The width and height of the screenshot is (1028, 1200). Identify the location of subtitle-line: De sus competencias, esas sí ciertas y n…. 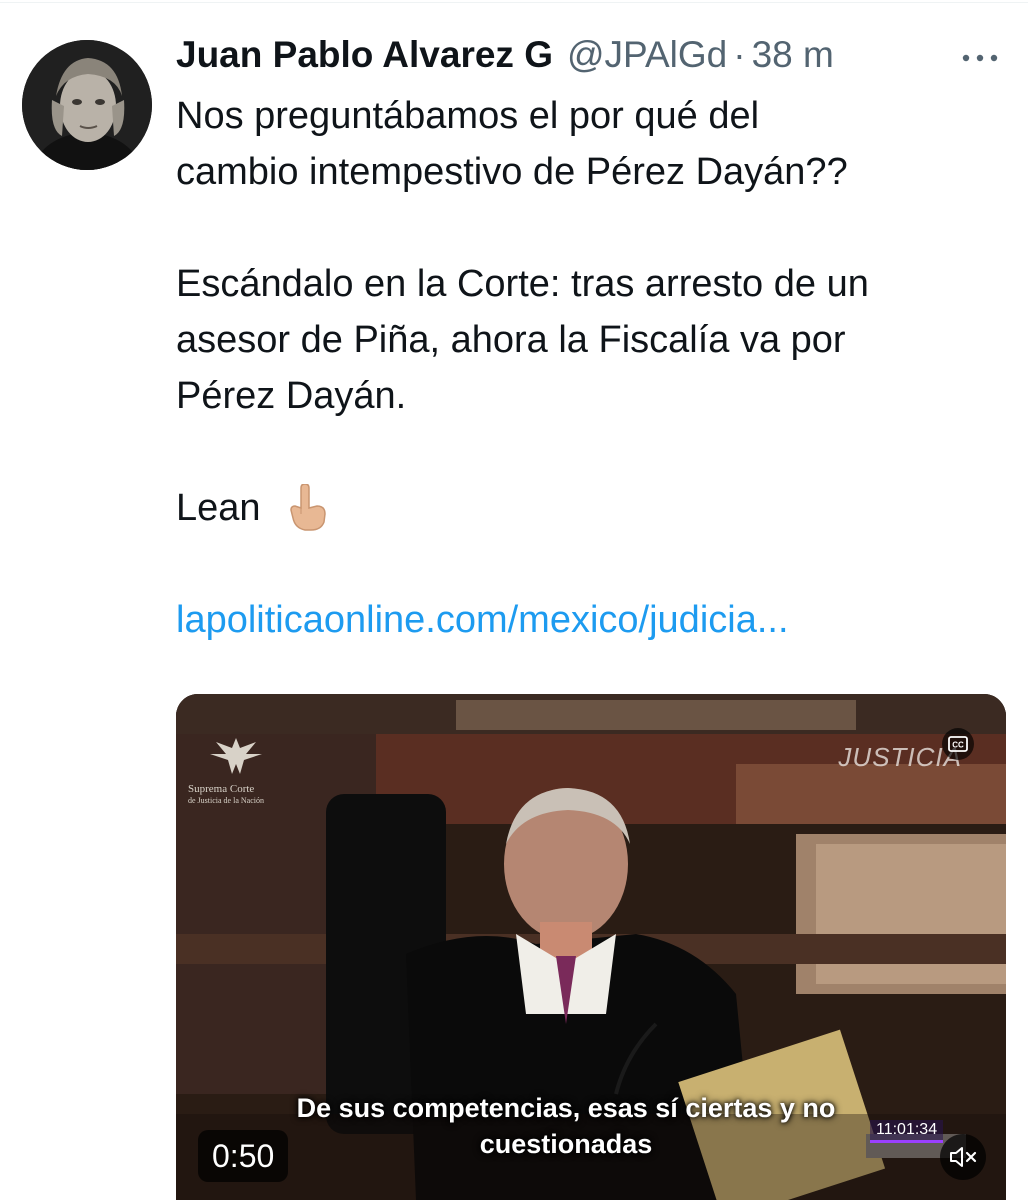
(566, 1108).